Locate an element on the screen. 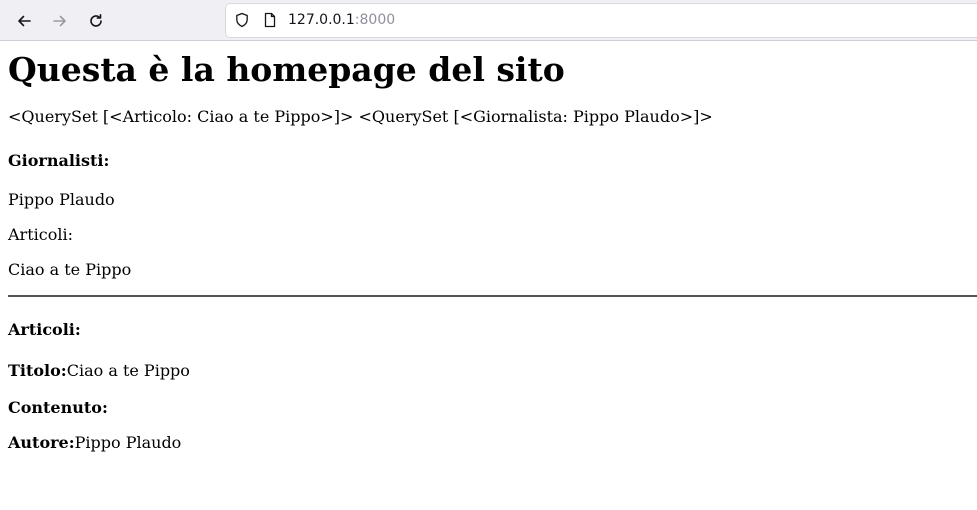 The height and width of the screenshot is (510, 977). reload-button is located at coordinates (96, 21).